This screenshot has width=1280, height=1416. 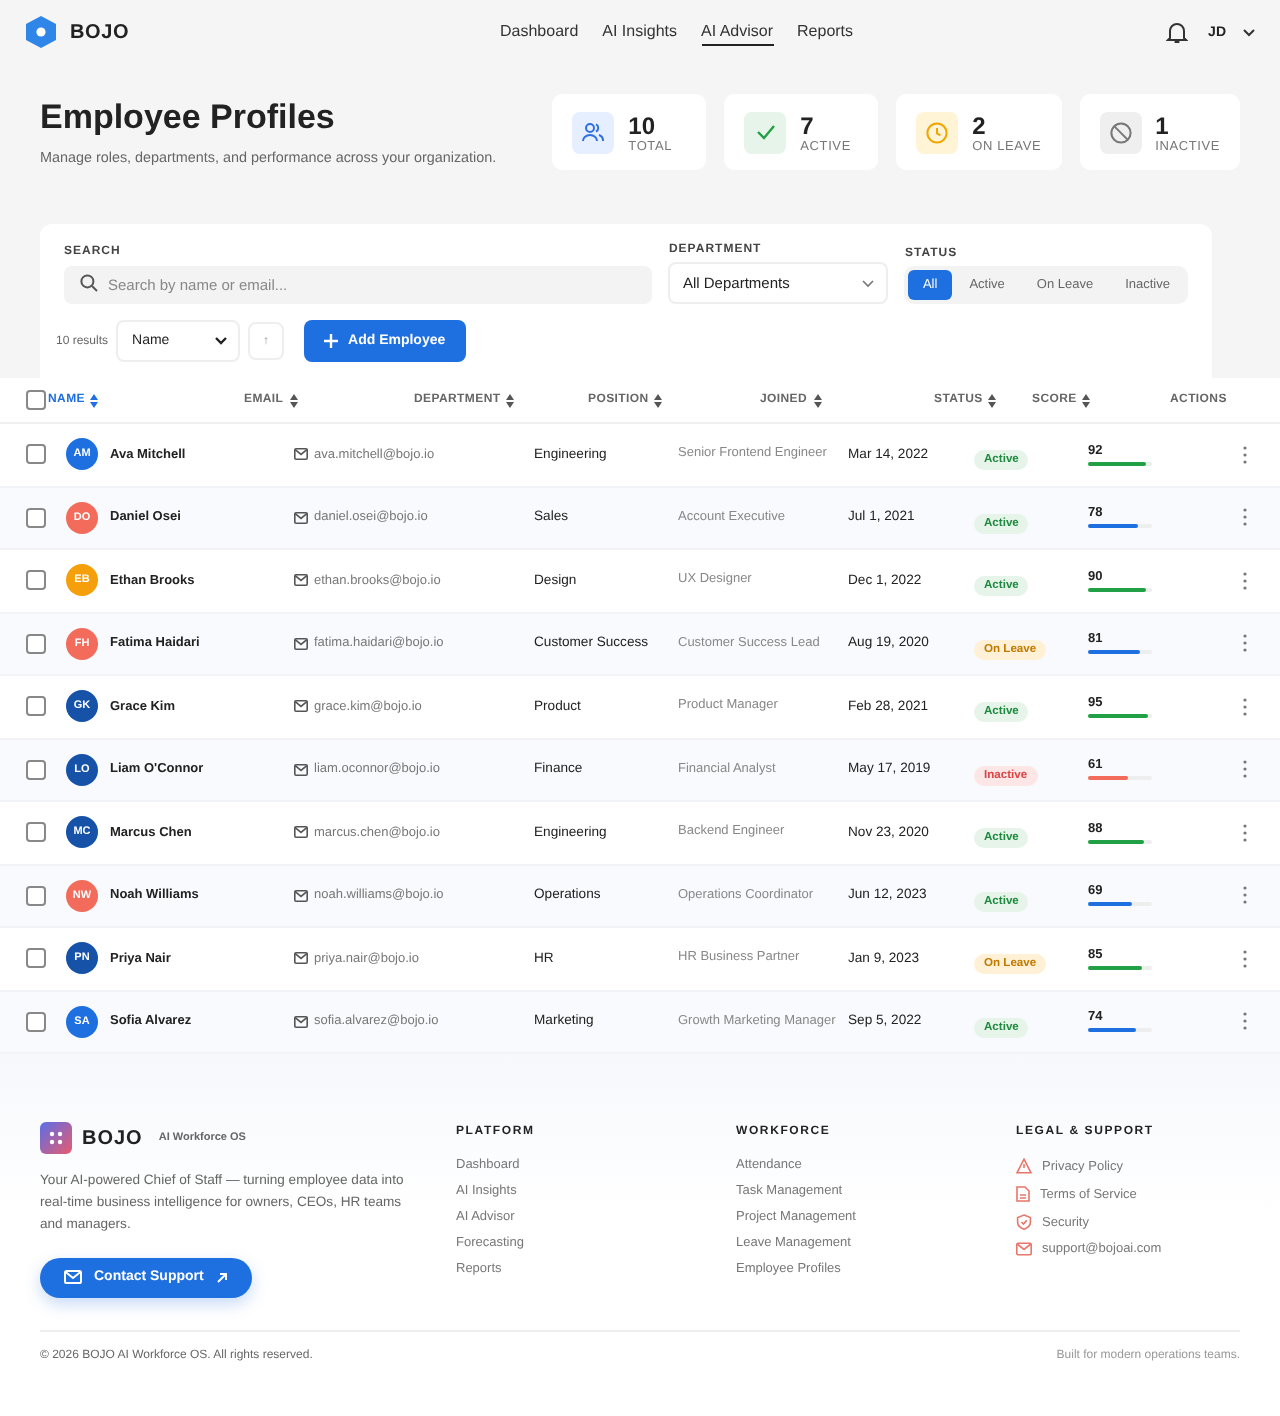 What do you see at coordinates (980, 125) in the screenshot?
I see `stat-value: 2` at bounding box center [980, 125].